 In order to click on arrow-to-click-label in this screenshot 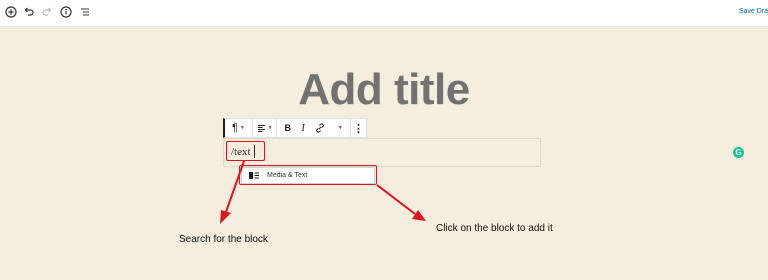, I will do `click(396, 199)`.